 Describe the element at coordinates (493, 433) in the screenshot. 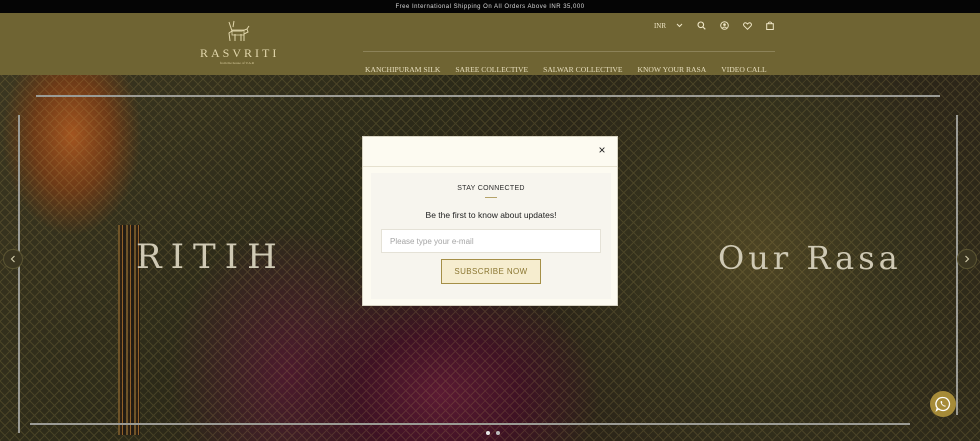

I see `slider-pagination` at that location.